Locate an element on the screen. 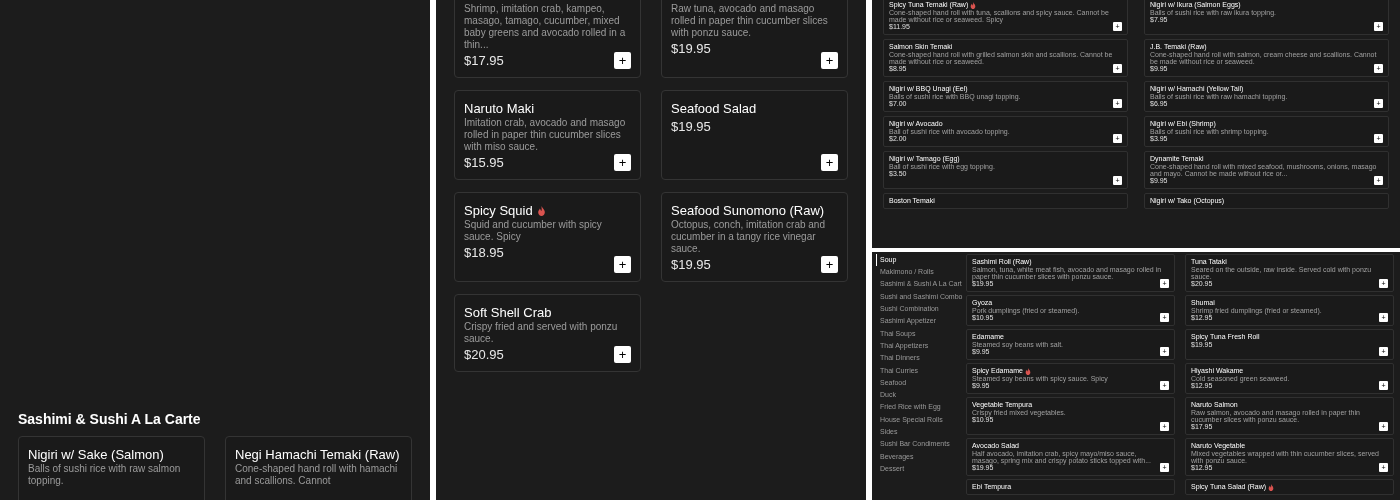 The height and width of the screenshot is (500, 1400). item-description: Squid and cucumber with spicy sauce. Spicy is located at coordinates (533, 231).